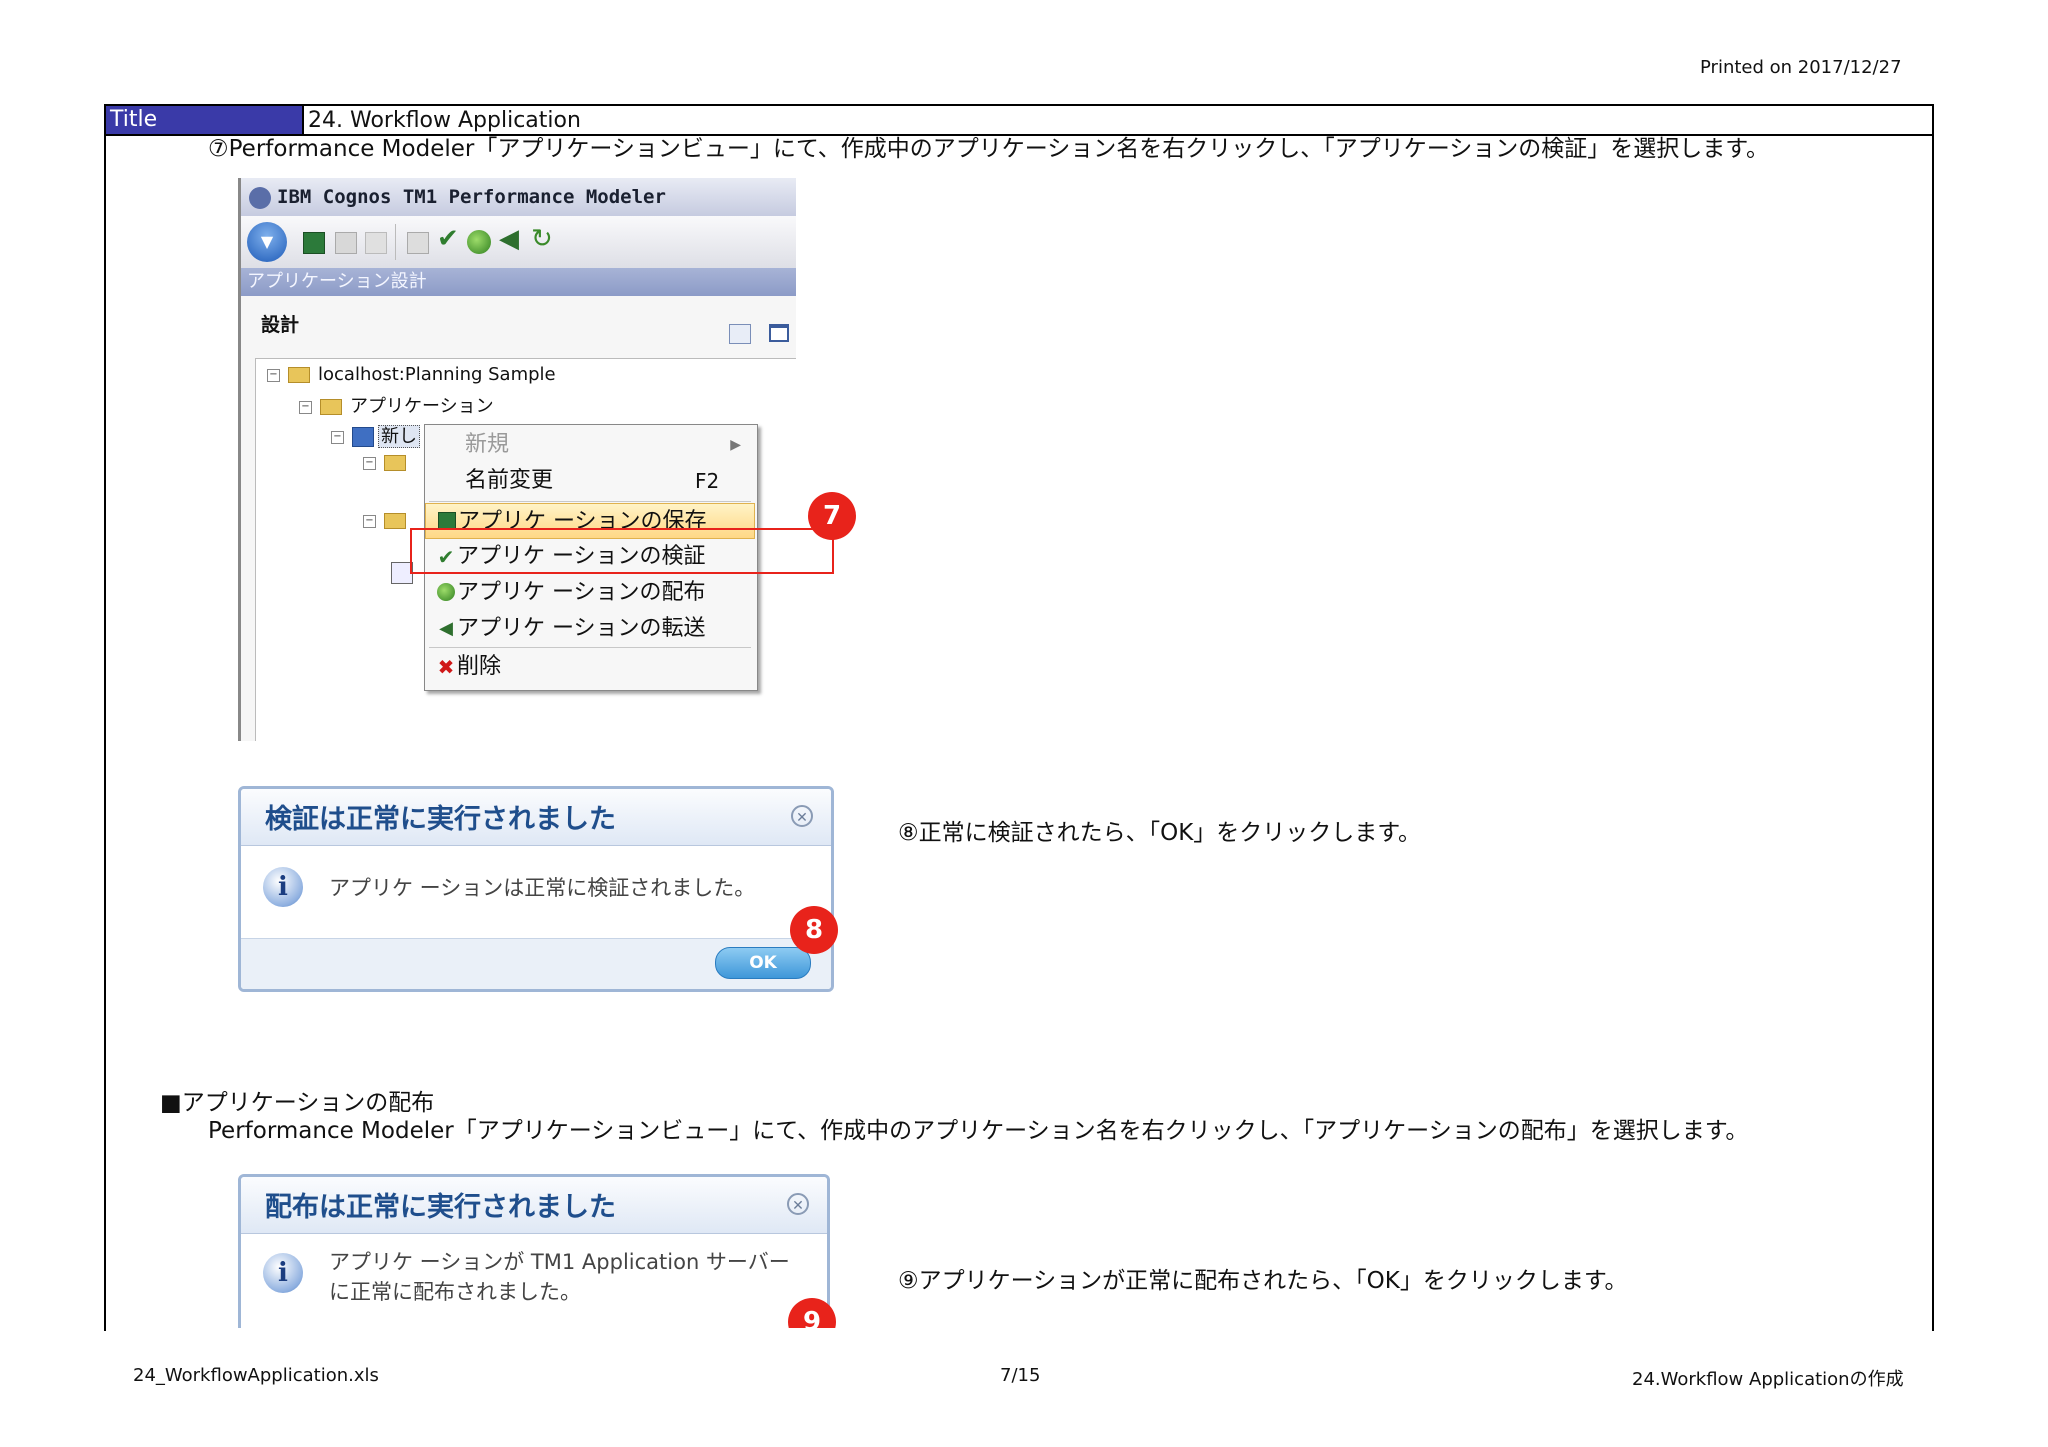  Describe the element at coordinates (303, 120) in the screenshot. I see `title-separator` at that location.